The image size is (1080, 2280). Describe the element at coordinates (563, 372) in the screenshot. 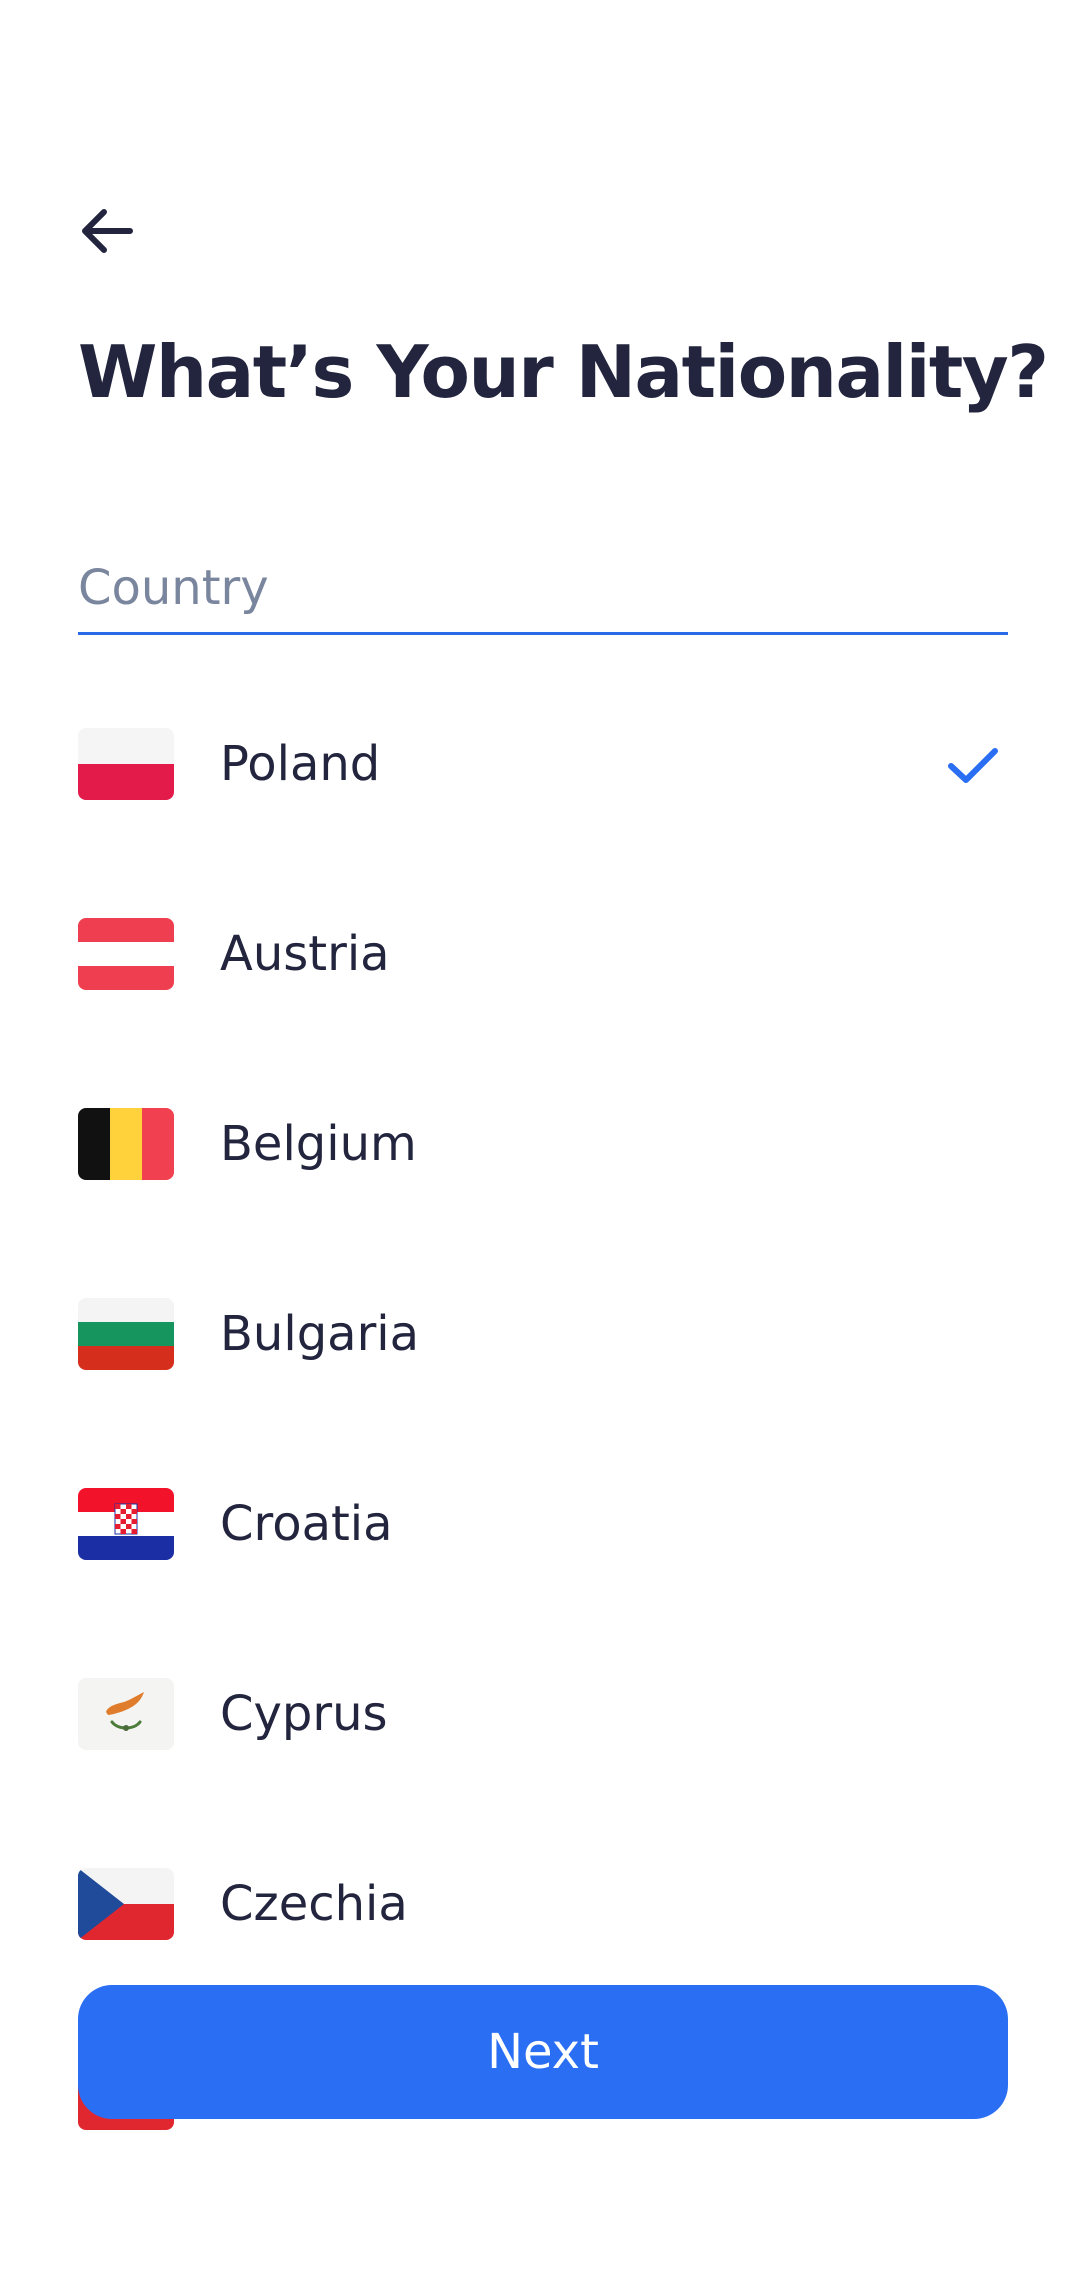

I see `page-title: What’s Your Nationality?` at that location.